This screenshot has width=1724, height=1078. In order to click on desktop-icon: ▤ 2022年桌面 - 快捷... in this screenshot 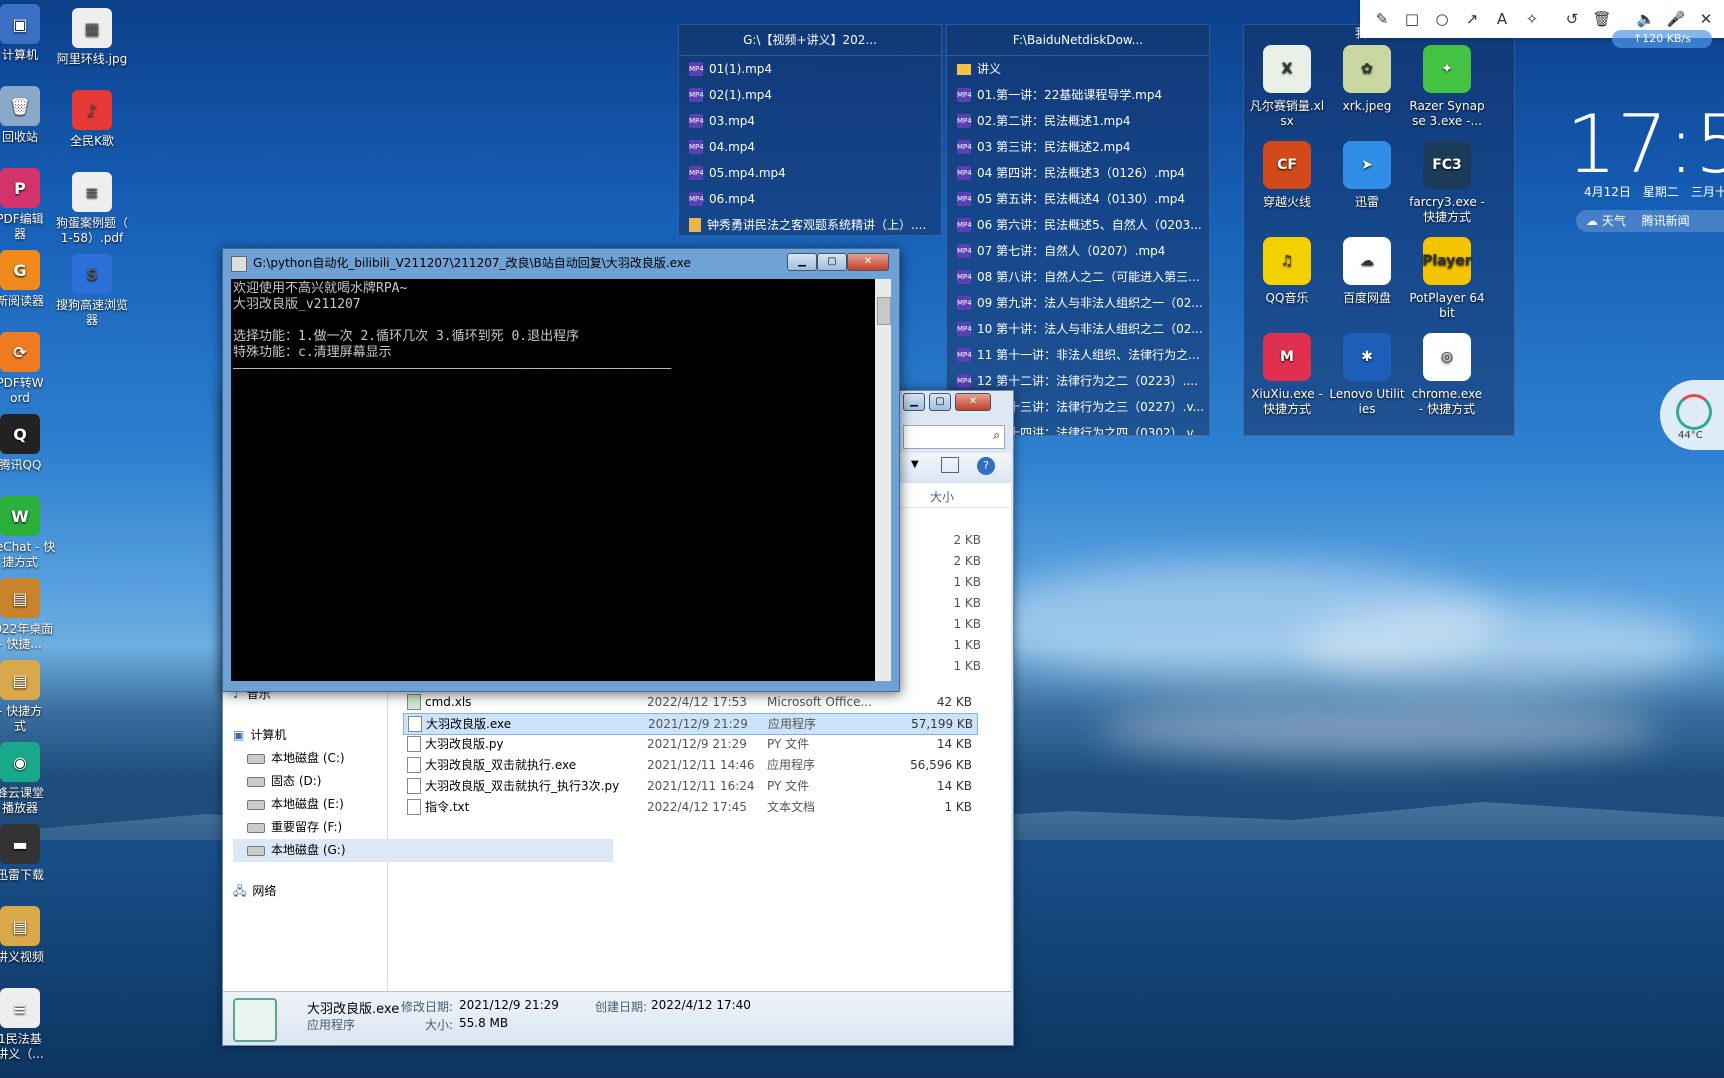, I will do `click(30, 615)`.